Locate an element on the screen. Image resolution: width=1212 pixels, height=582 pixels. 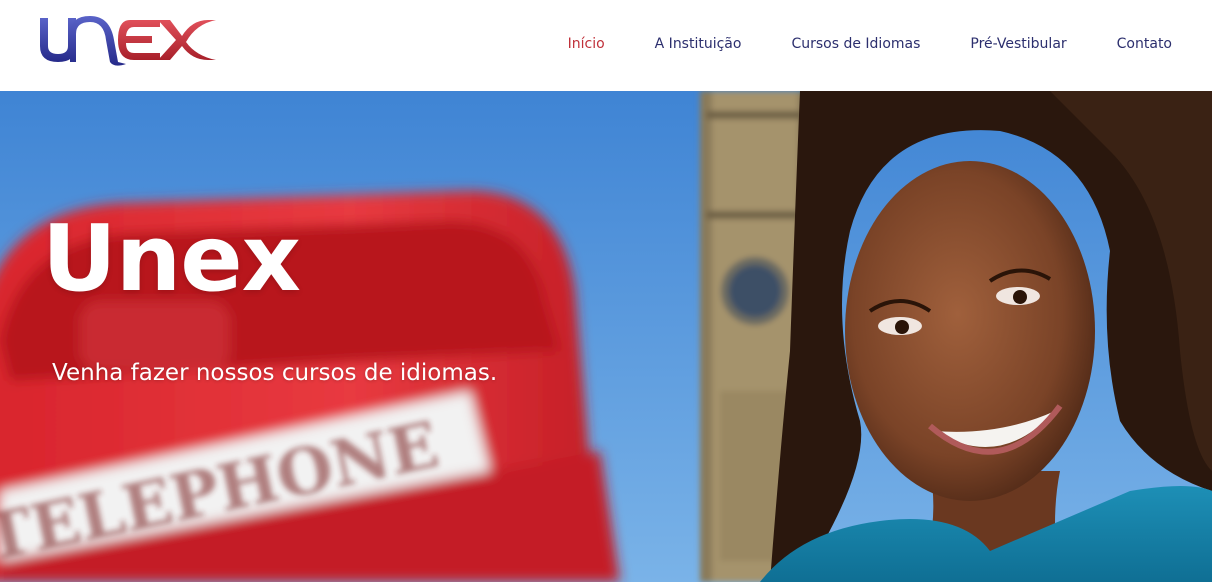
nav-link-pre-vestibular: Pré-Vestibular is located at coordinates (1033, 44).